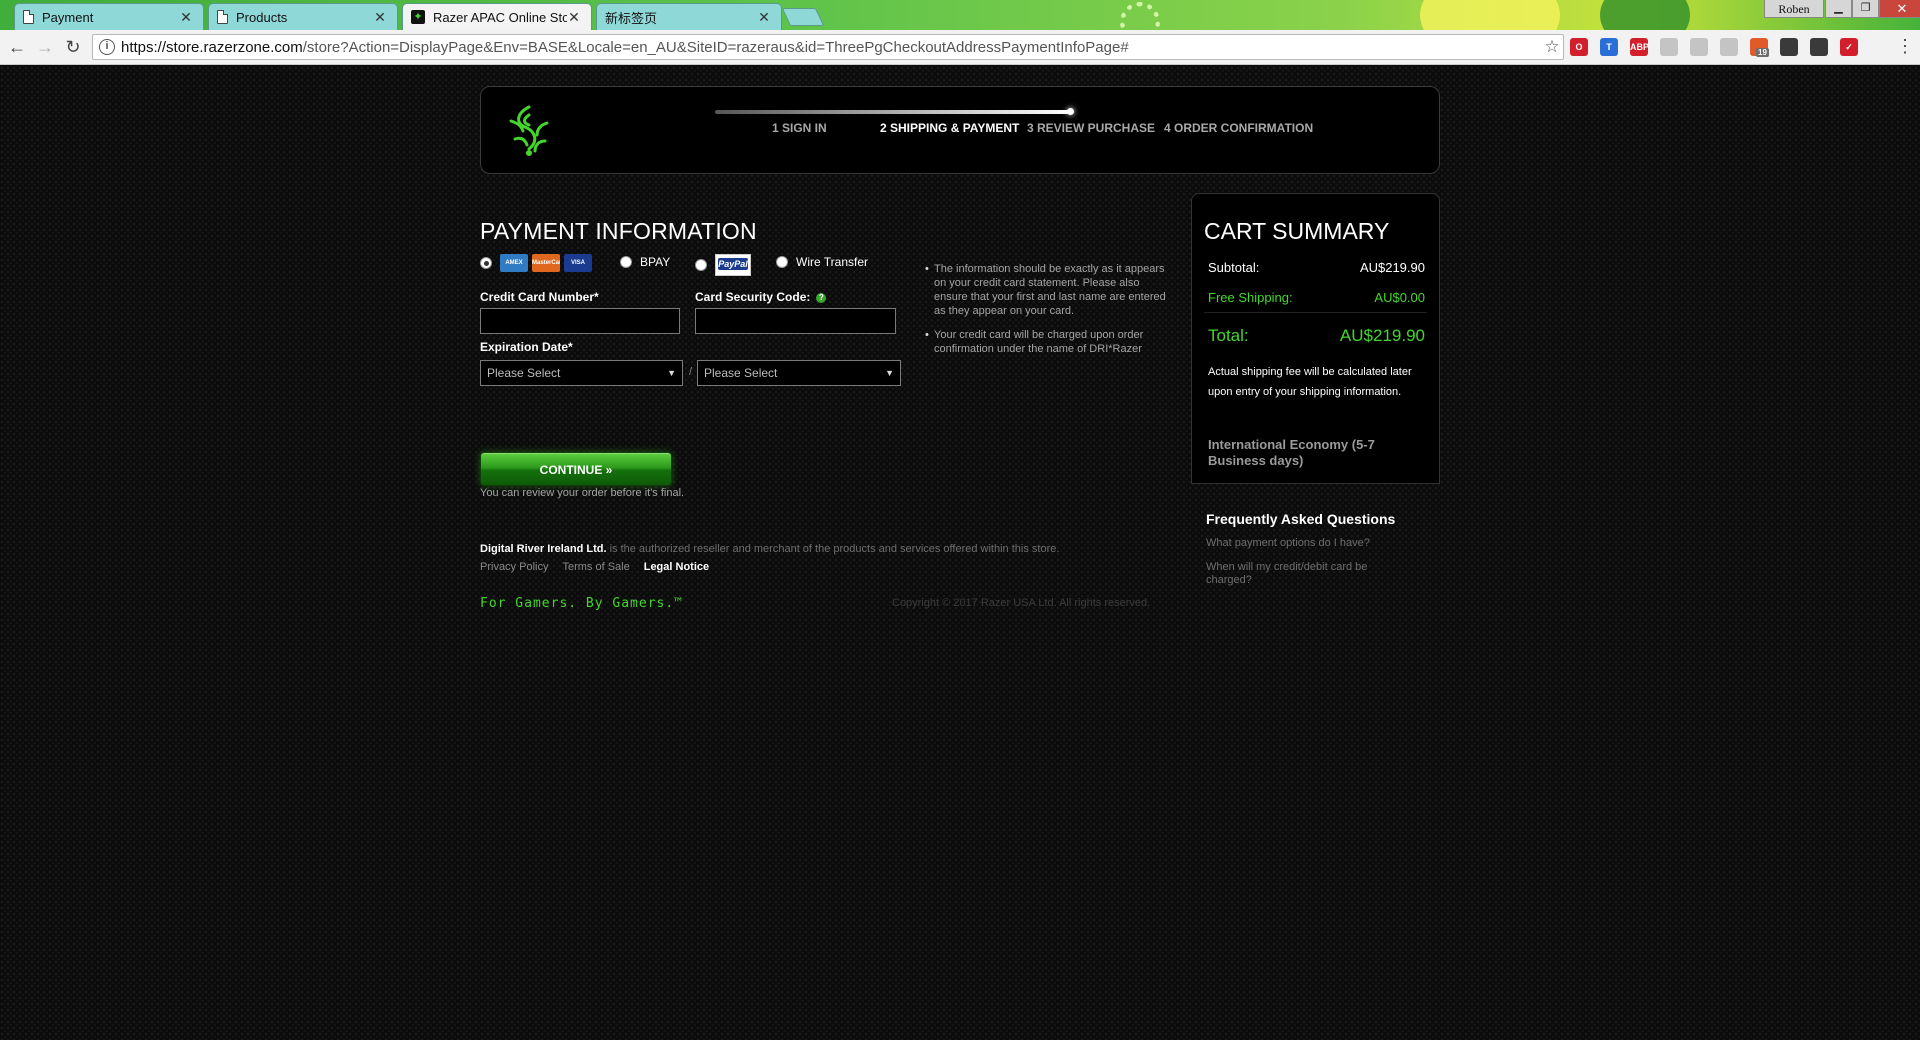  Describe the element at coordinates (514, 263) in the screenshot. I see `amex-card-icon: AMEX` at that location.